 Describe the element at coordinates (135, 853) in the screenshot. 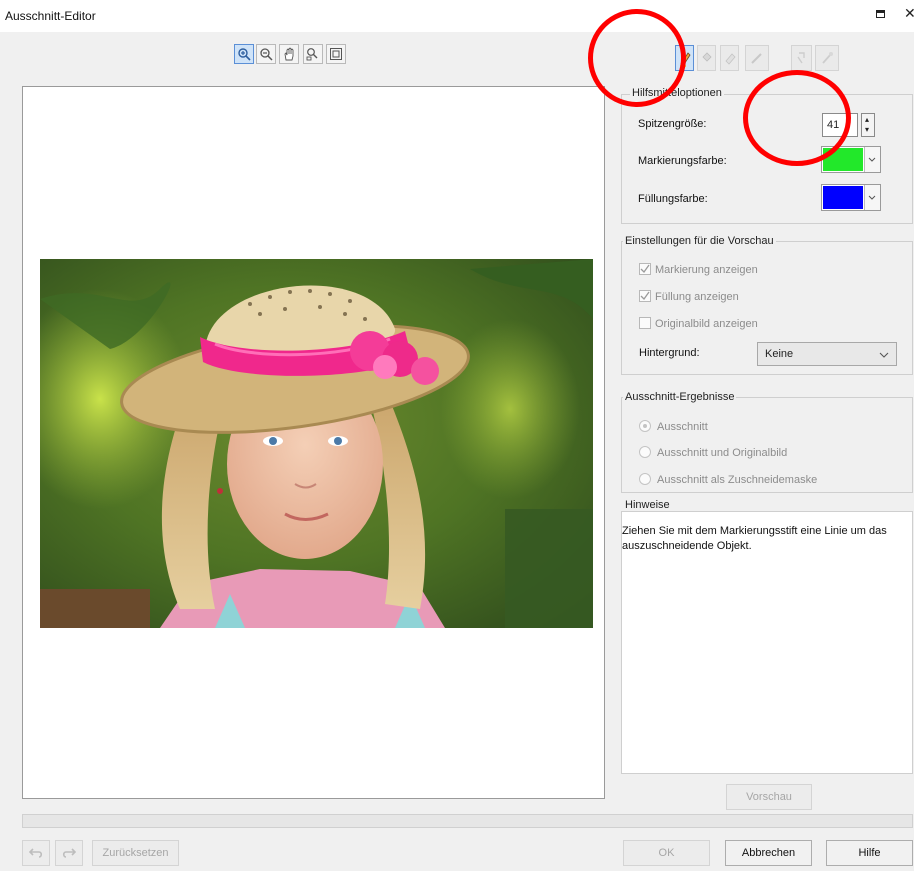

I see `reset-button: Zurücksetzen` at that location.